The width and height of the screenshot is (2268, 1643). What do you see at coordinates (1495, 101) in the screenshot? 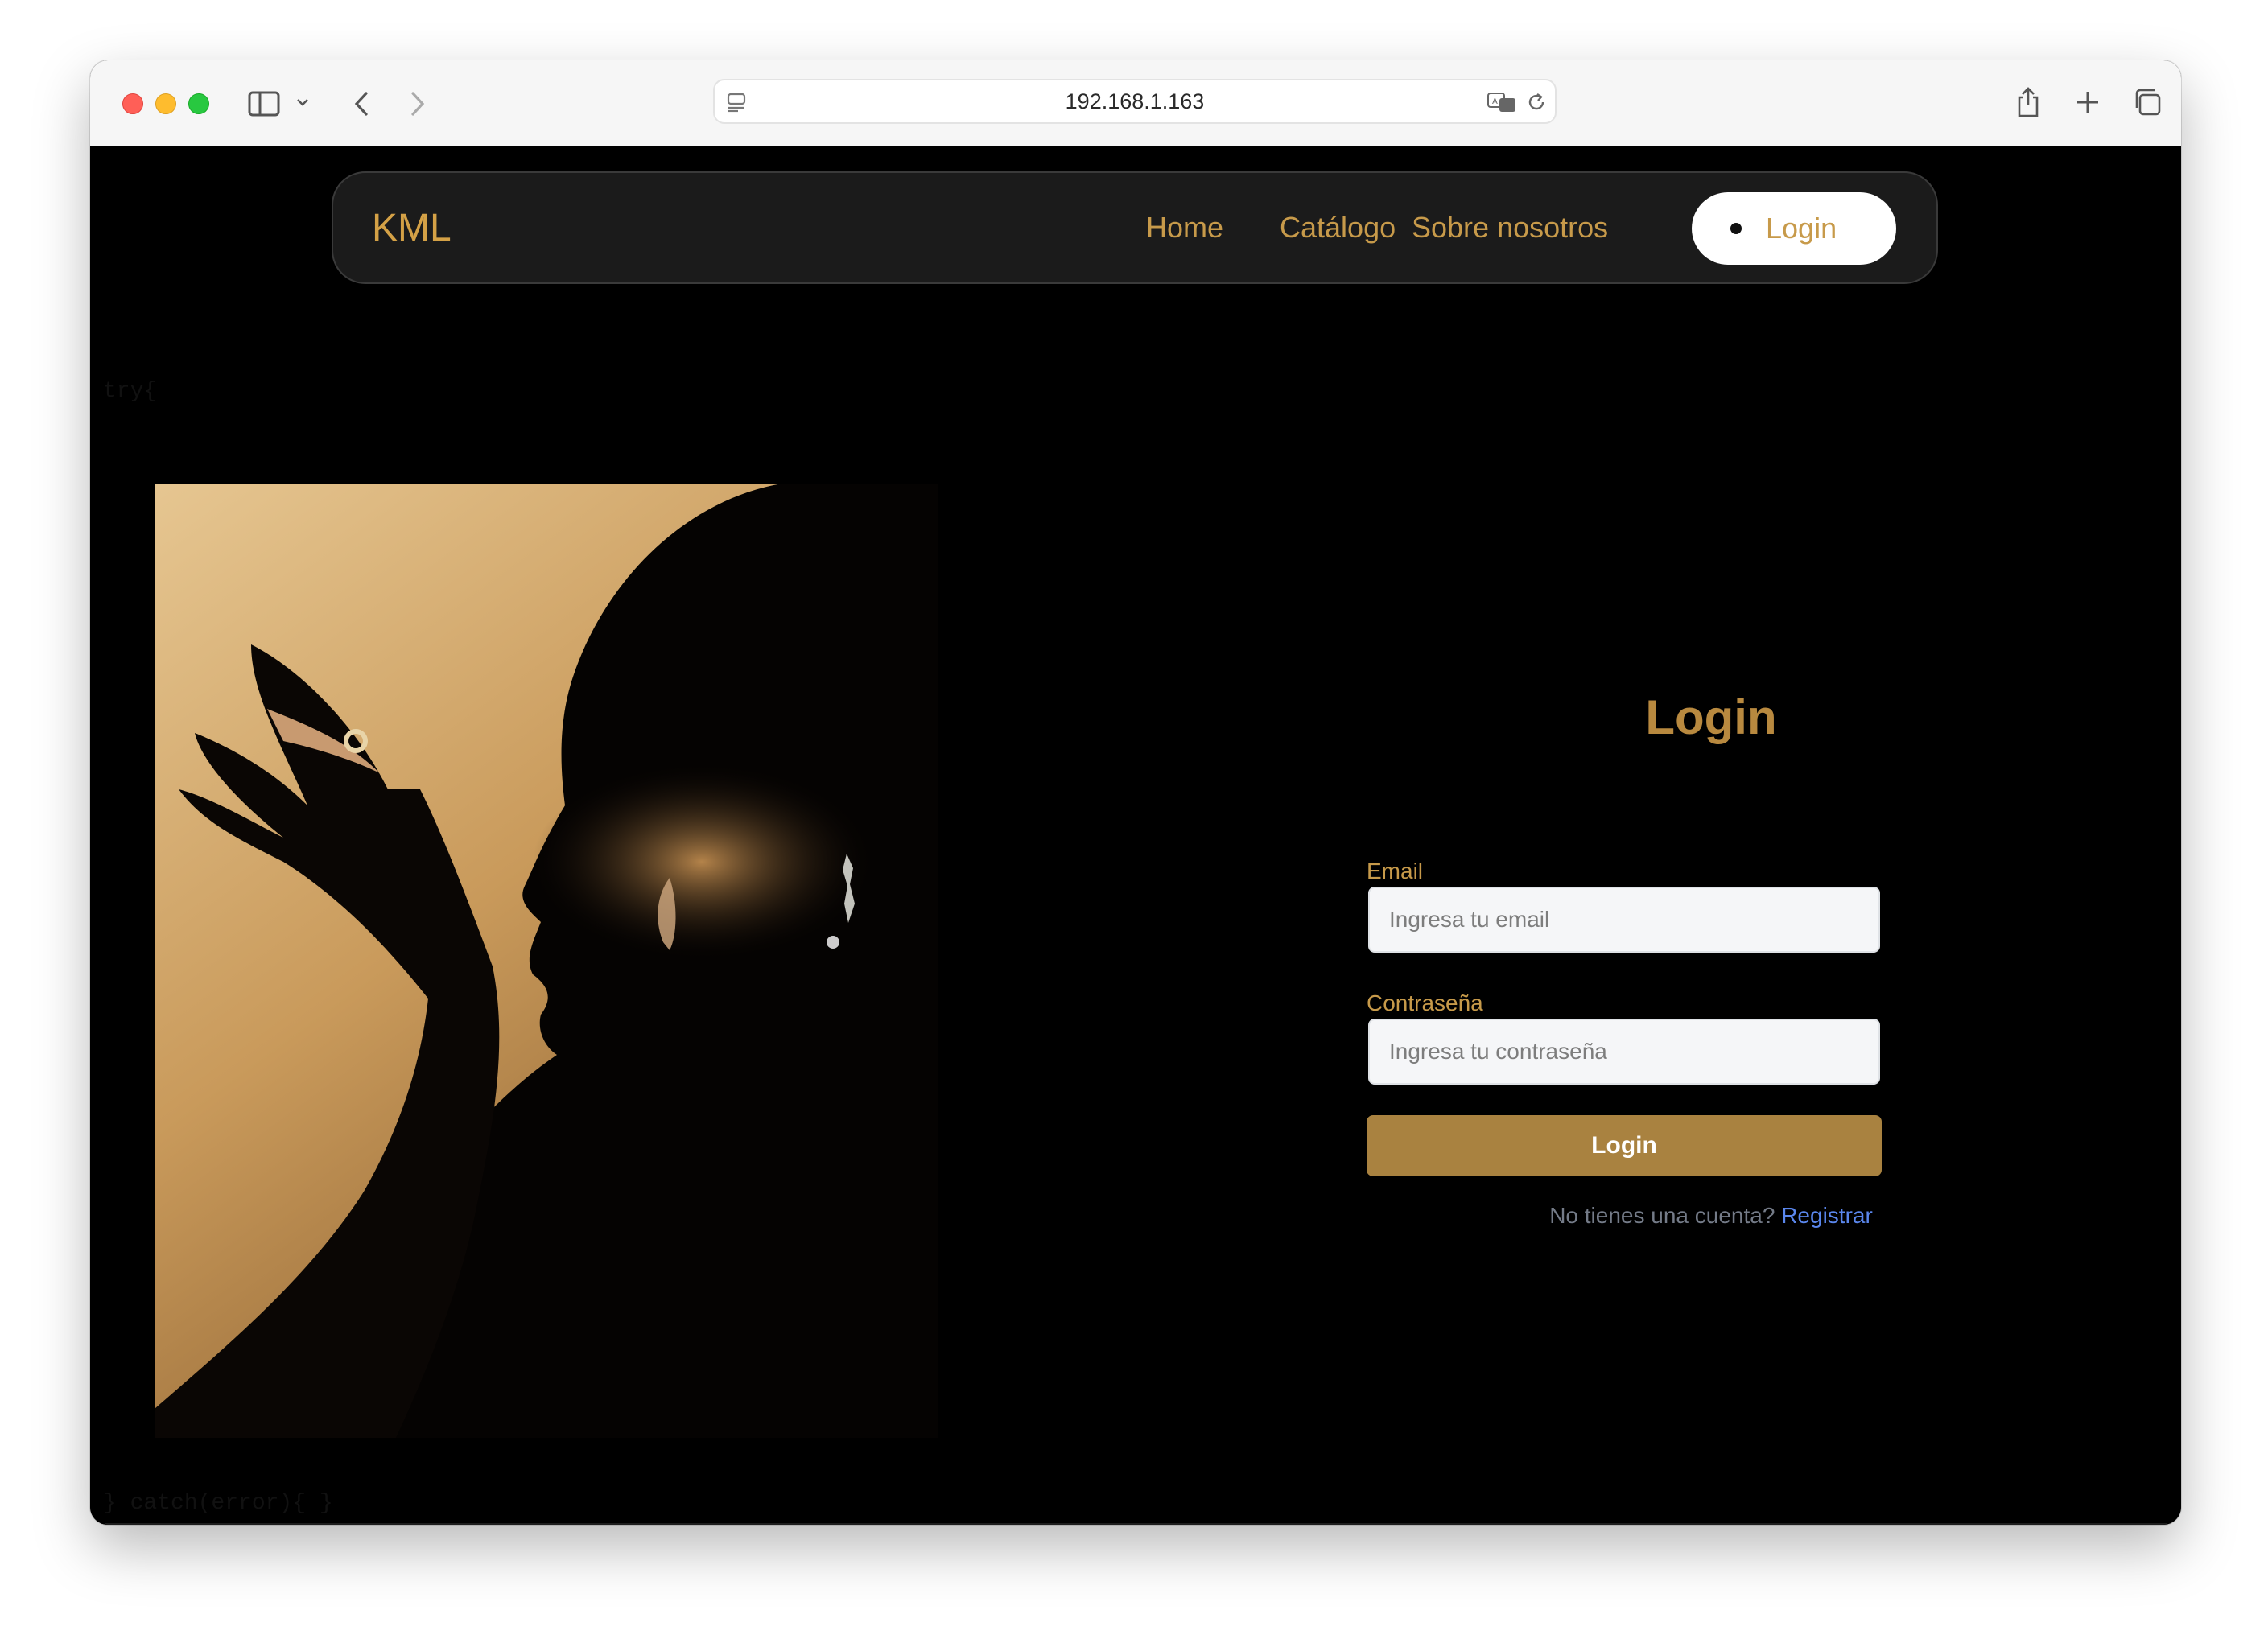
I see `svg-text: A` at bounding box center [1495, 101].